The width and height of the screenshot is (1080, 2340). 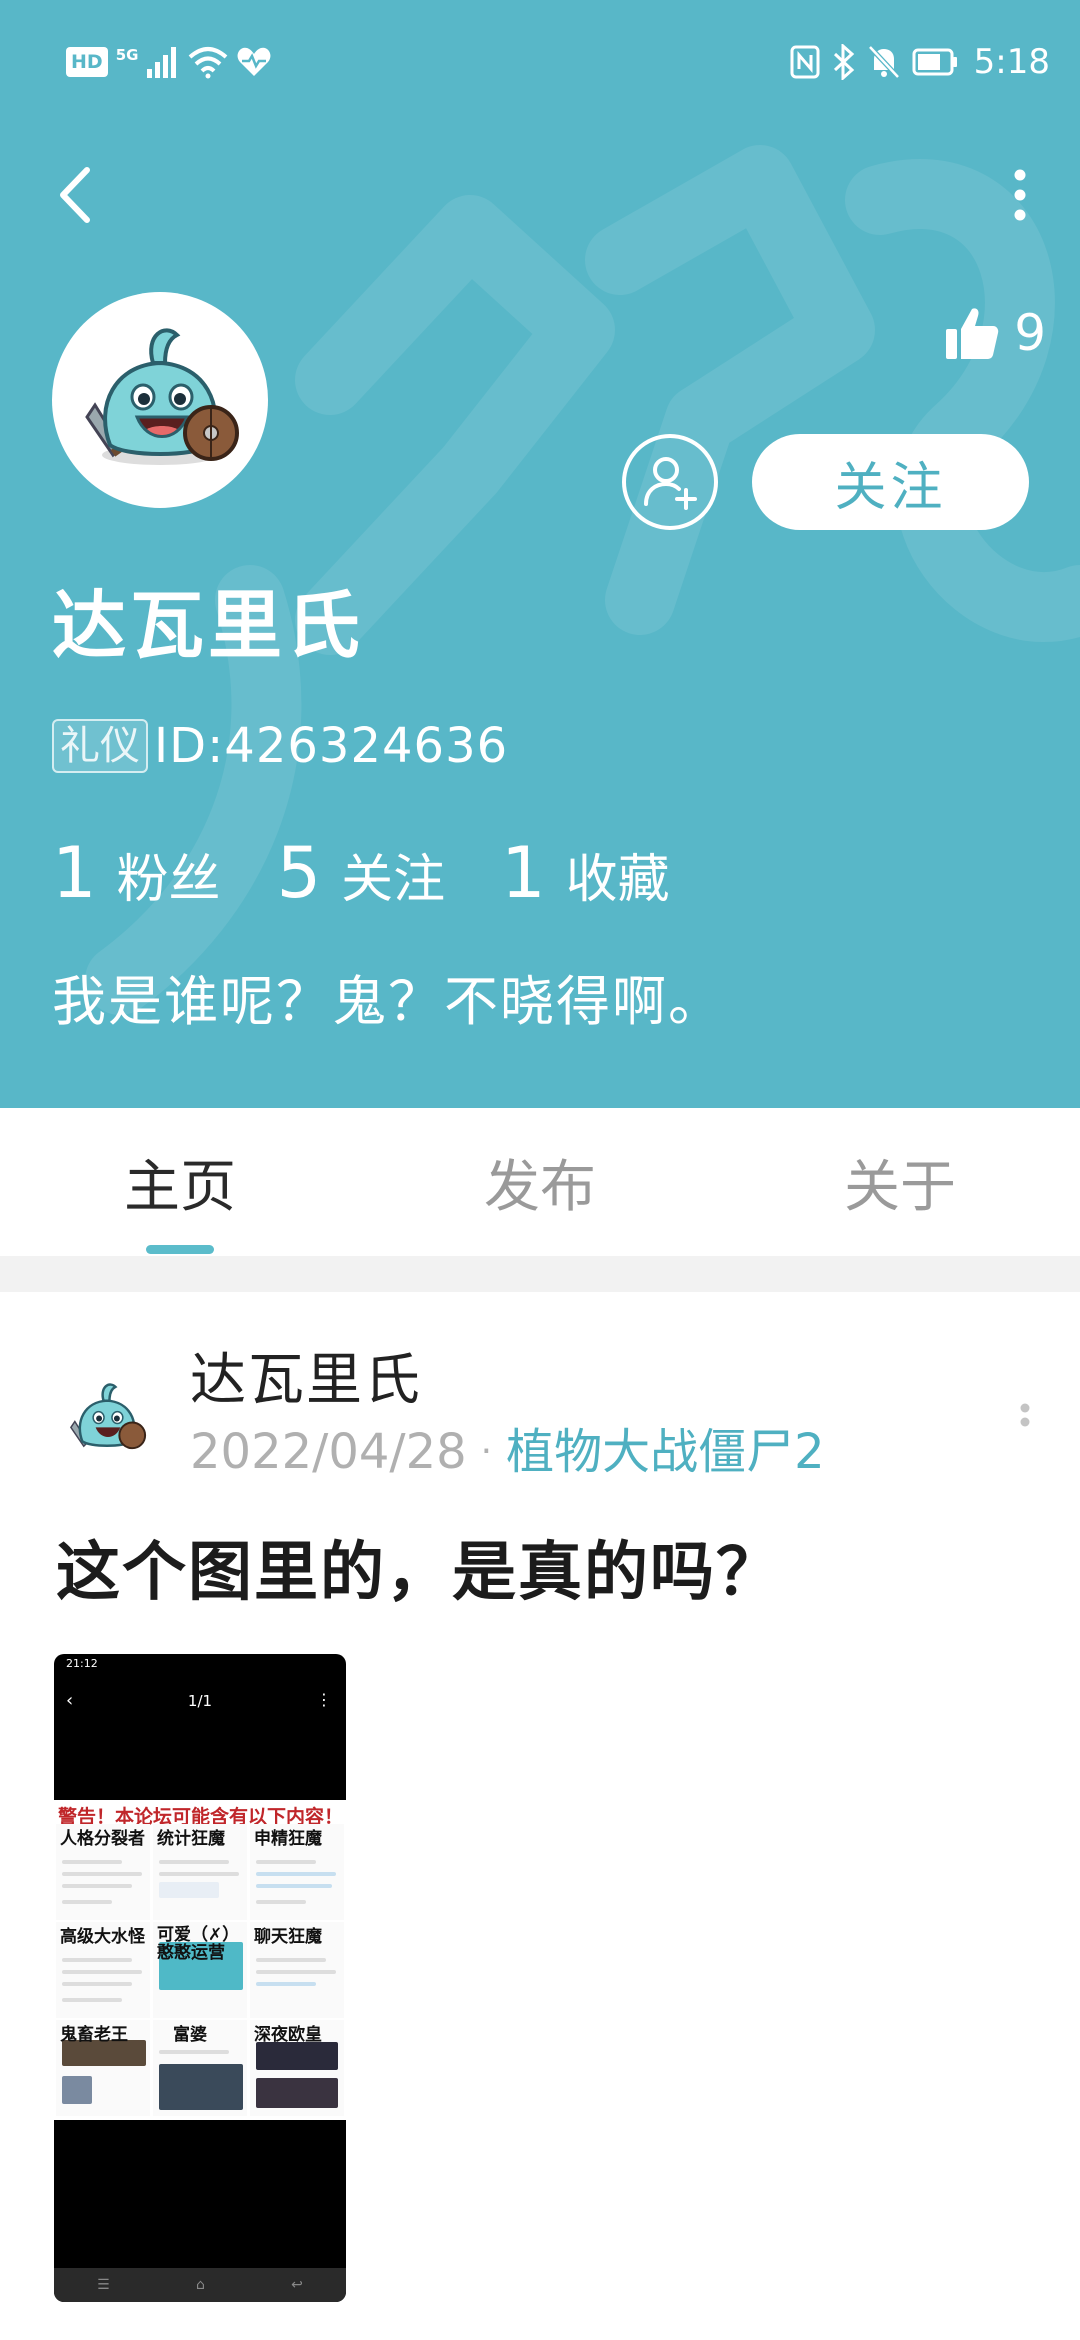 I want to click on stat-favorites-label: 收藏, so click(x=617, y=880).